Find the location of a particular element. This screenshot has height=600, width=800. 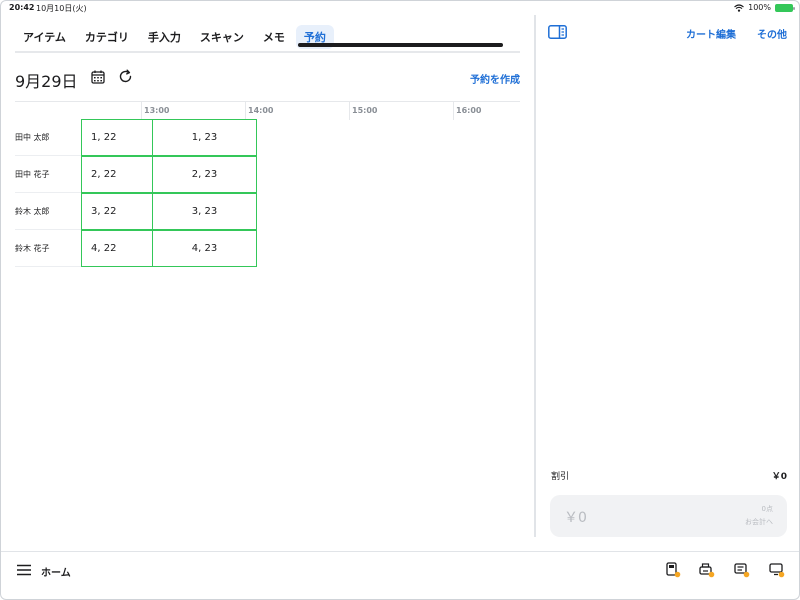

card-reader-icon is located at coordinates (673, 570).